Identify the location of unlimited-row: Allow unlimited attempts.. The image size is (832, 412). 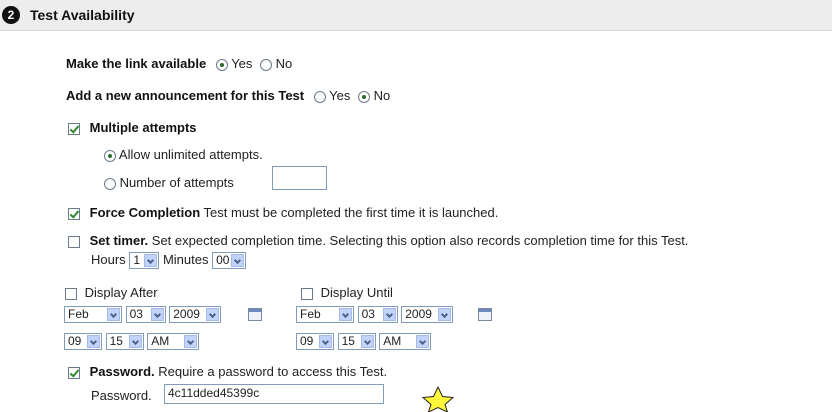
(183, 154).